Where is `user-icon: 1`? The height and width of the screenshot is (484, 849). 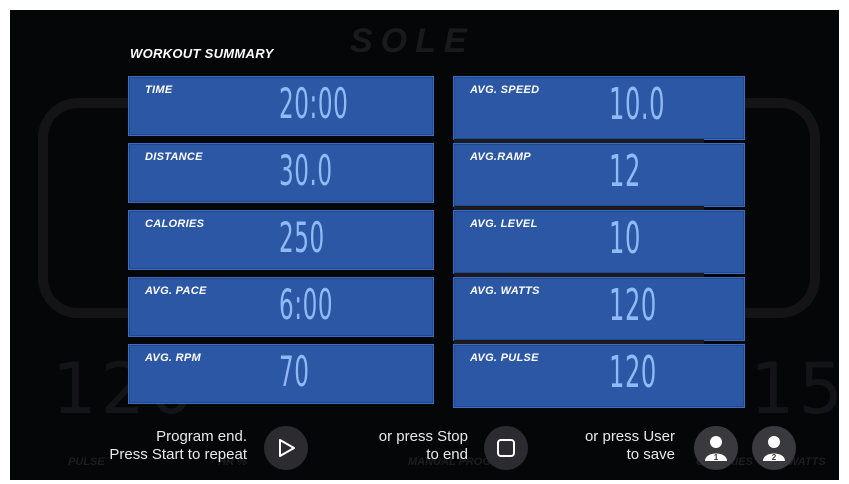 user-icon: 1 is located at coordinates (716, 449).